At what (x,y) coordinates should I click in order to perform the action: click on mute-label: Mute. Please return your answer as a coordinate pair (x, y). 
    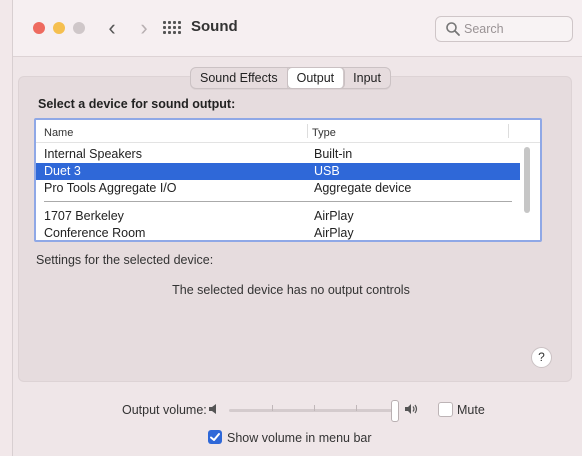
    Looking at the image, I should click on (471, 410).